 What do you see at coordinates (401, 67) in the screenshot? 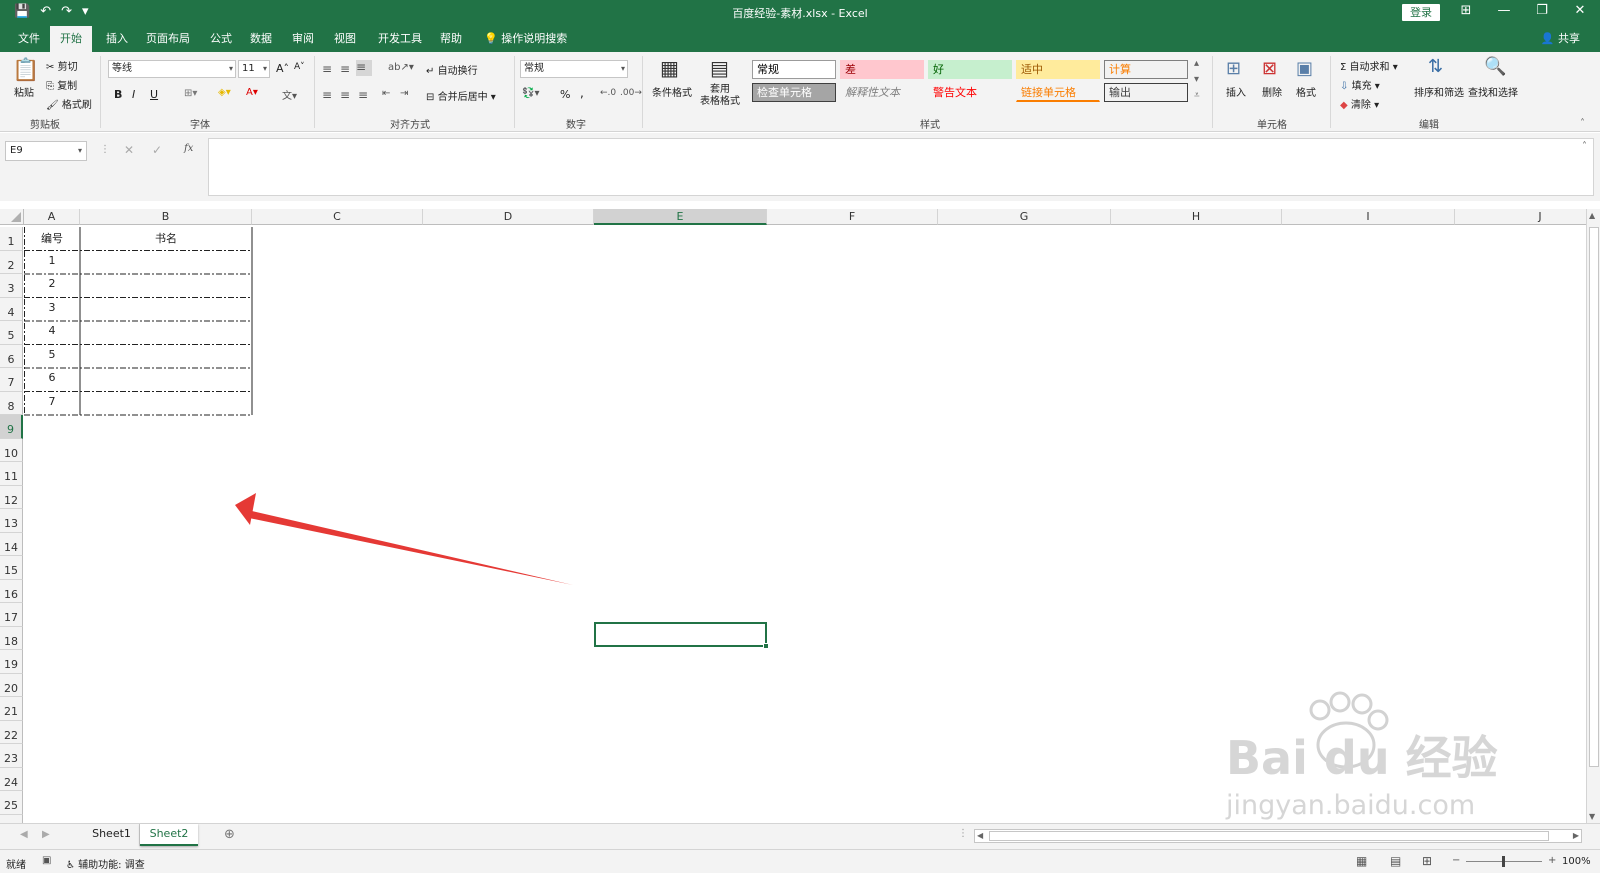
I see `orientation-icon: ab↗▾` at bounding box center [401, 67].